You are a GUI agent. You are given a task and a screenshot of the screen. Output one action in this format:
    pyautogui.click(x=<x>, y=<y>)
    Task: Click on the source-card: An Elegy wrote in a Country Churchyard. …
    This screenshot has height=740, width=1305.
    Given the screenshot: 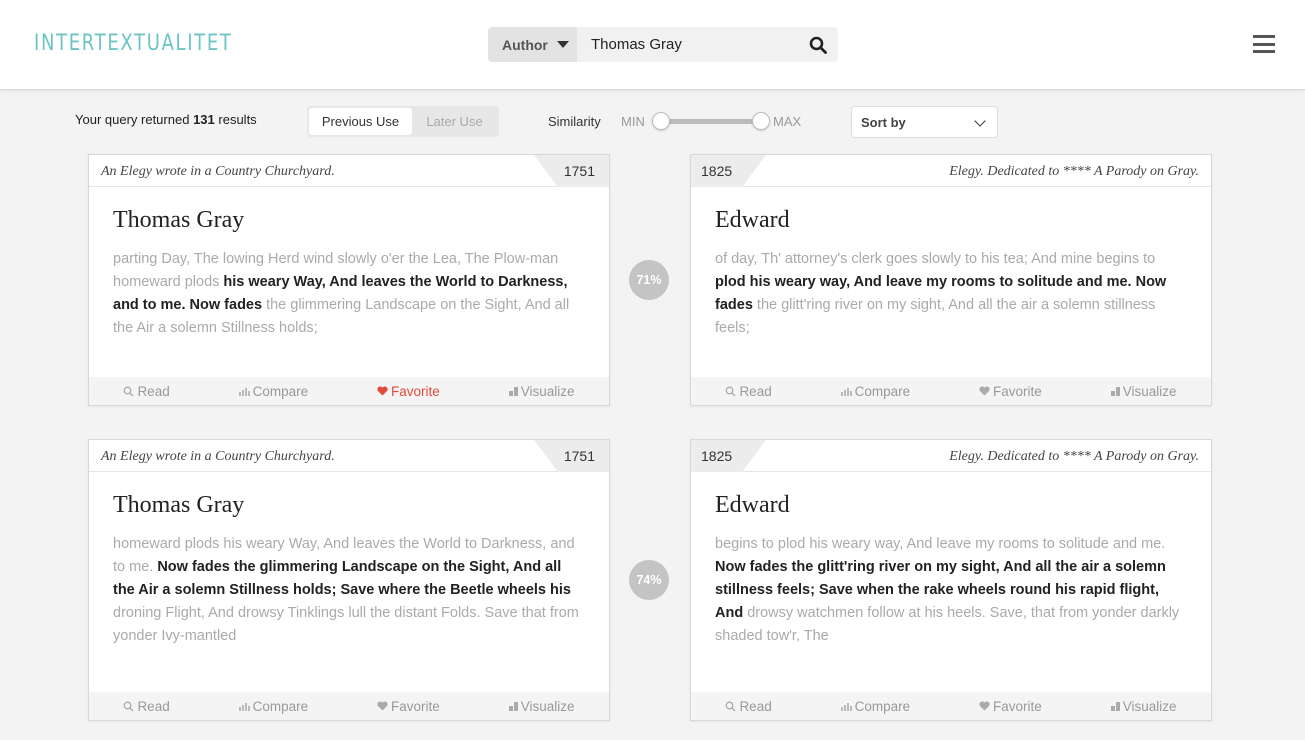 What is the action you would take?
    pyautogui.click(x=349, y=280)
    